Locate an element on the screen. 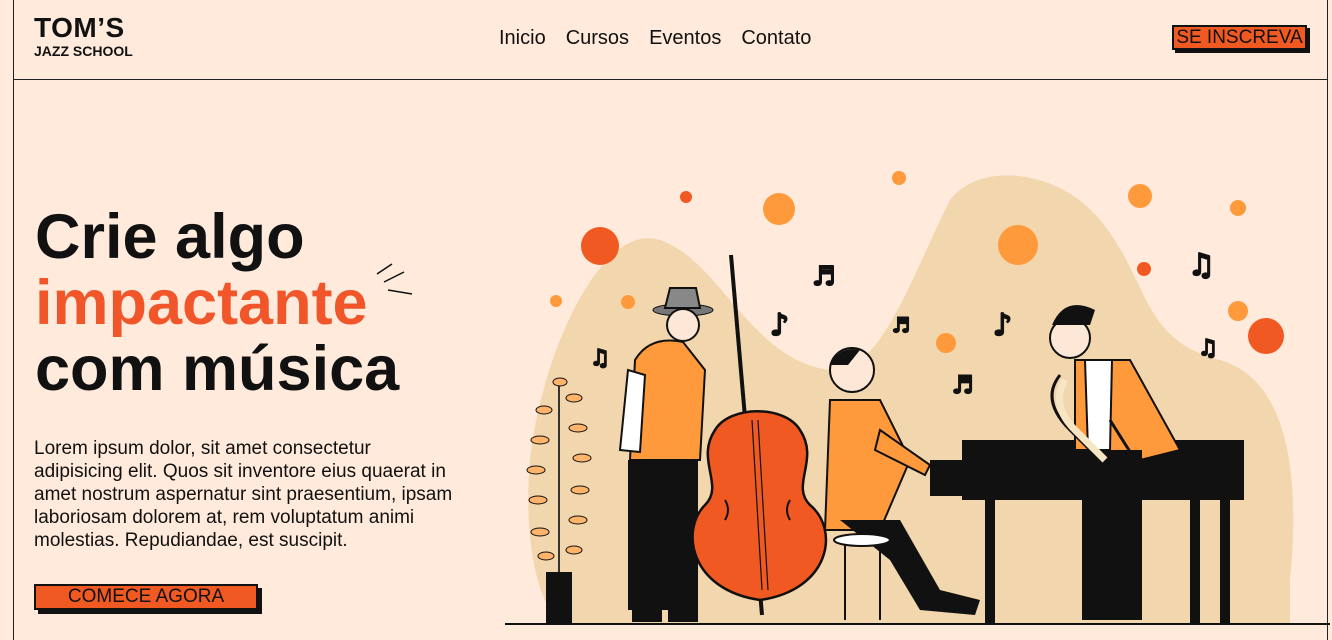  hero-title: Crie algo impactante com música is located at coordinates (217, 303).